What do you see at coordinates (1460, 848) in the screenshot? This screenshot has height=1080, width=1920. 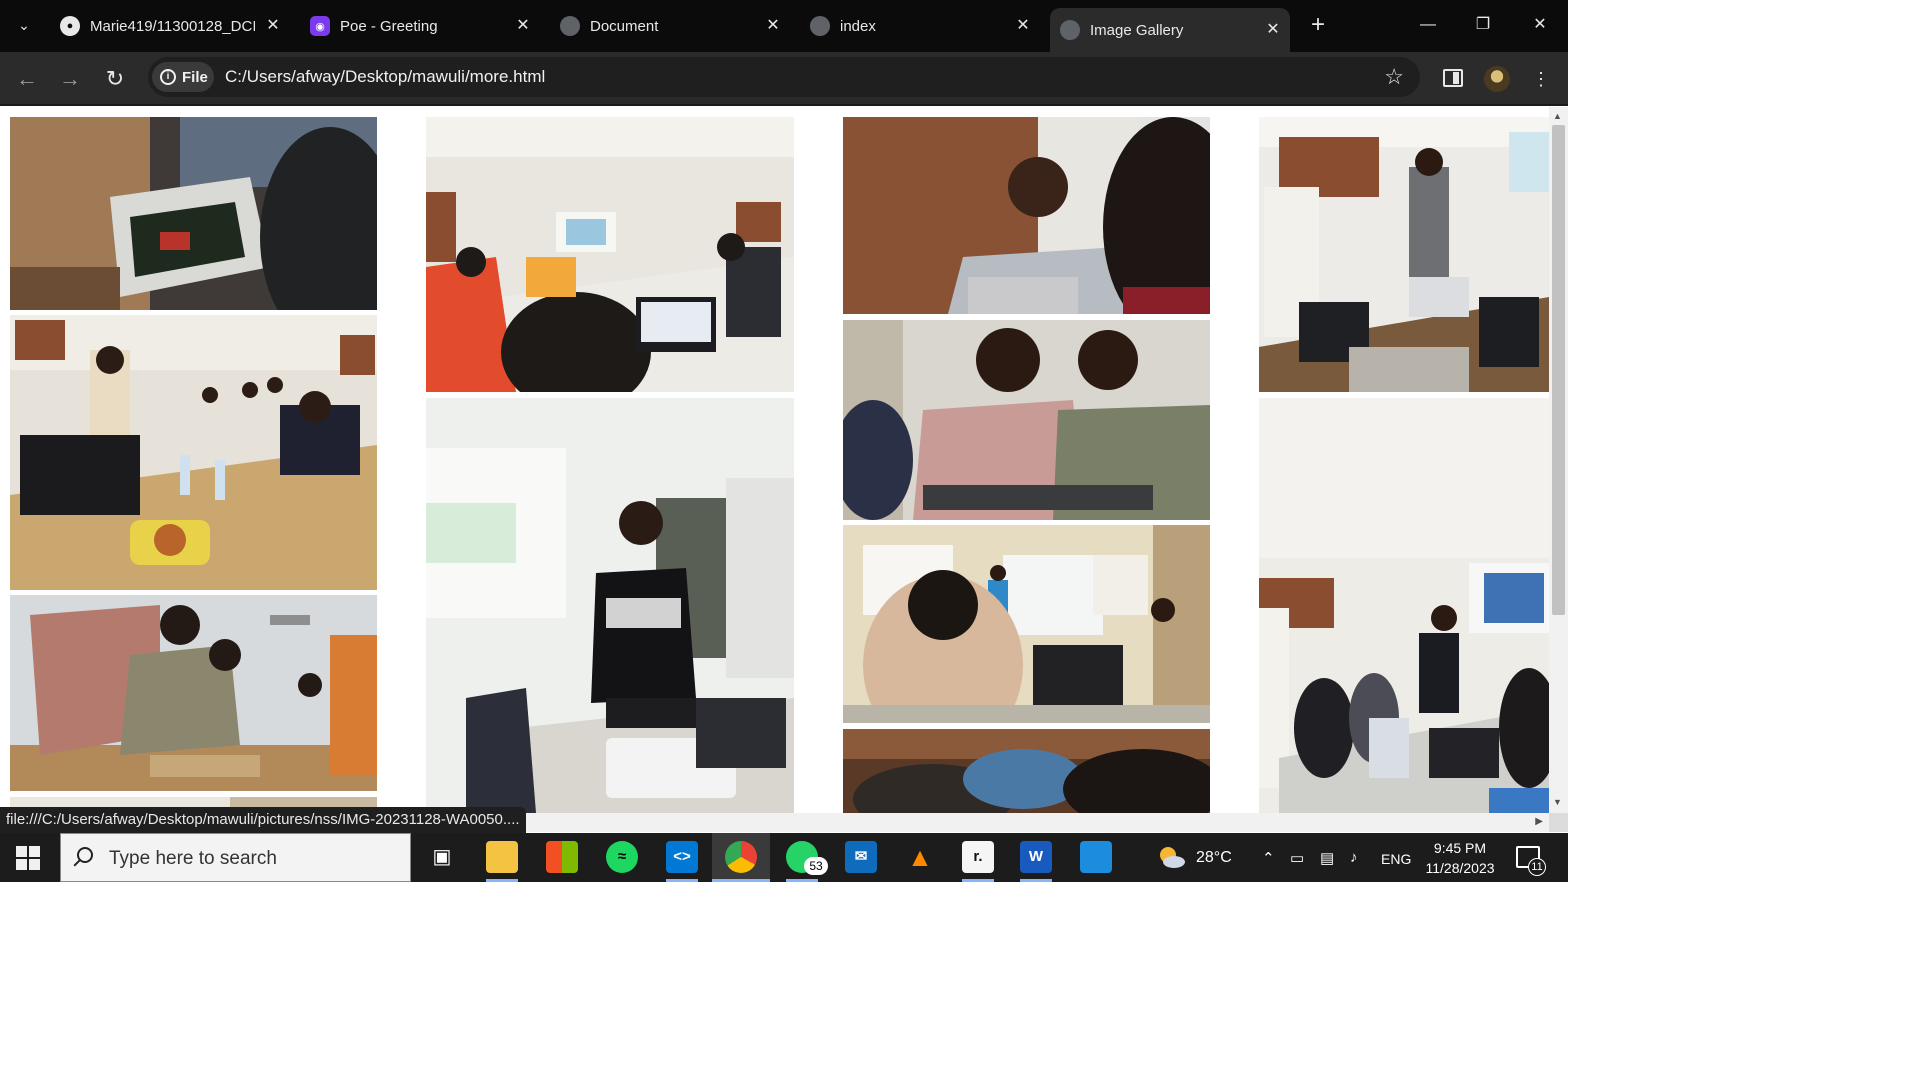 I see `clock-time: 9:45 PM` at bounding box center [1460, 848].